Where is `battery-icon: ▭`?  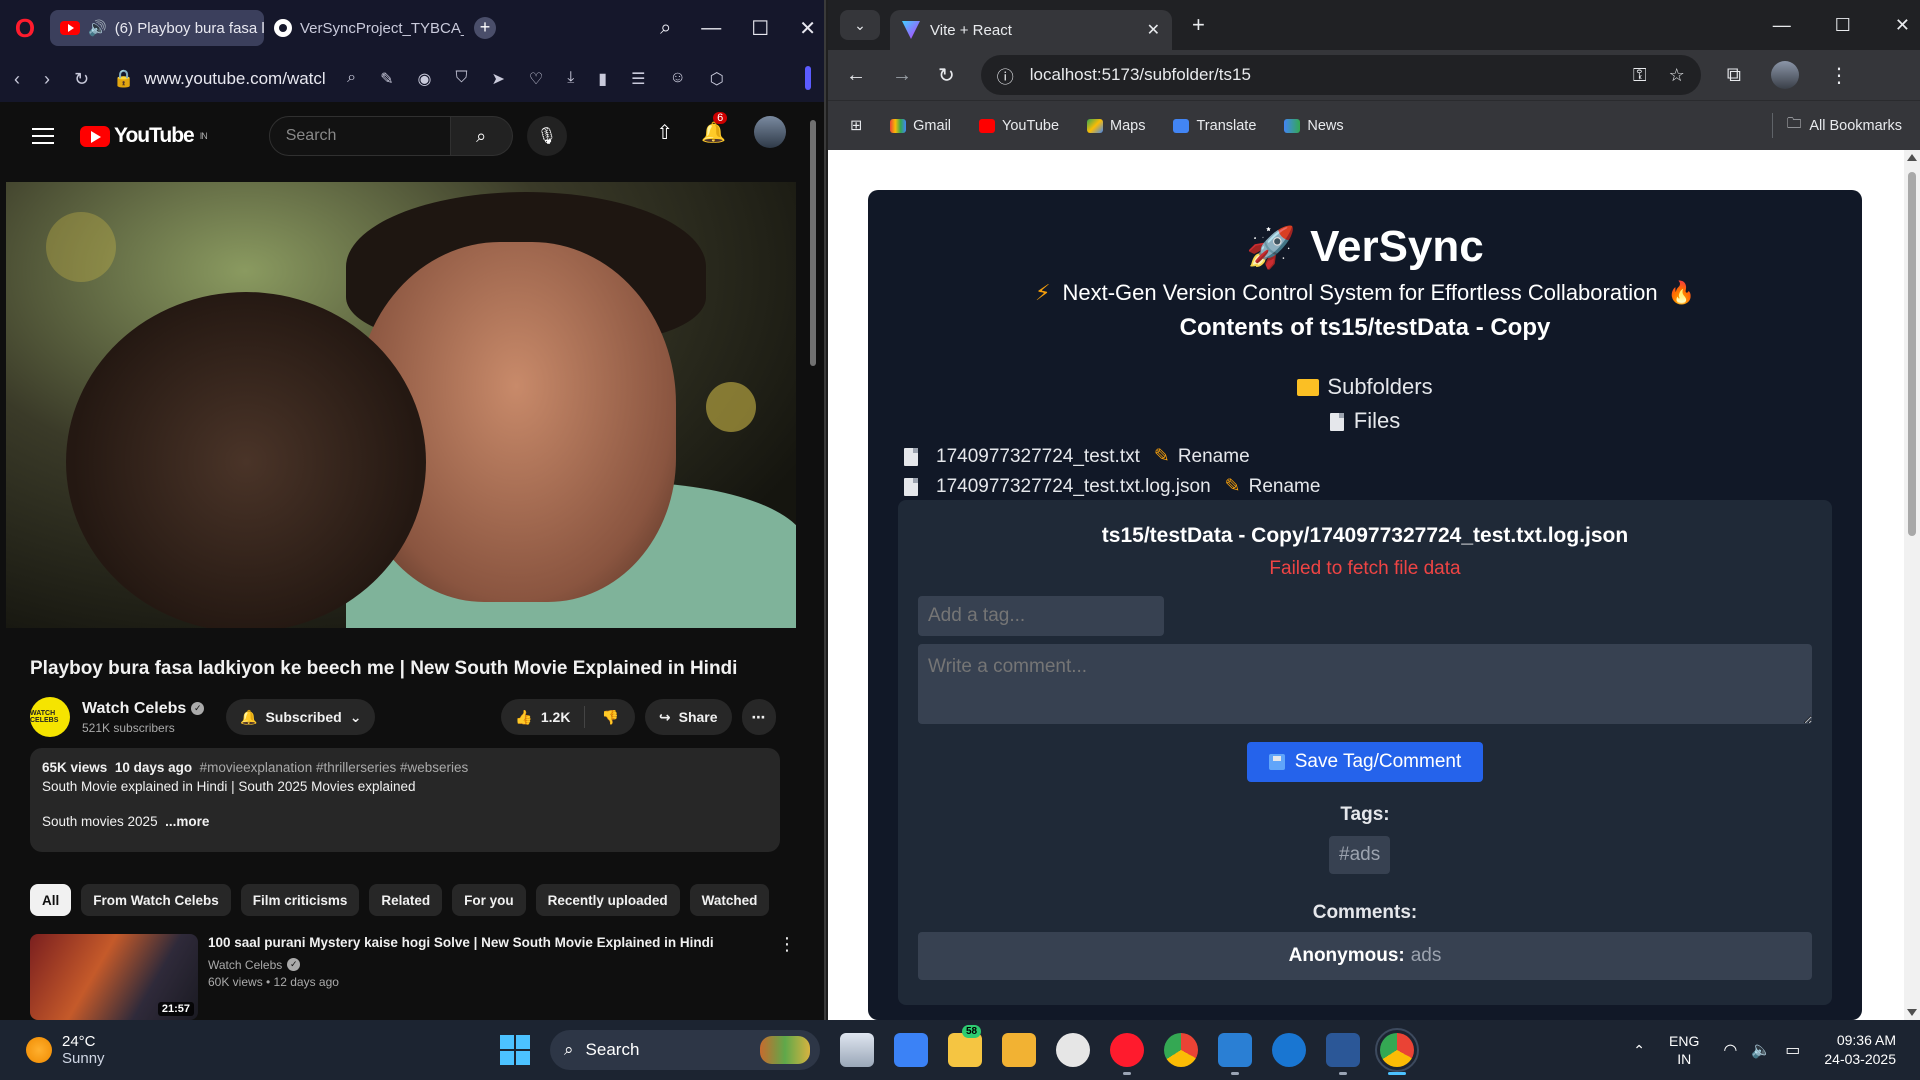
battery-icon: ▭ is located at coordinates (1792, 1050).